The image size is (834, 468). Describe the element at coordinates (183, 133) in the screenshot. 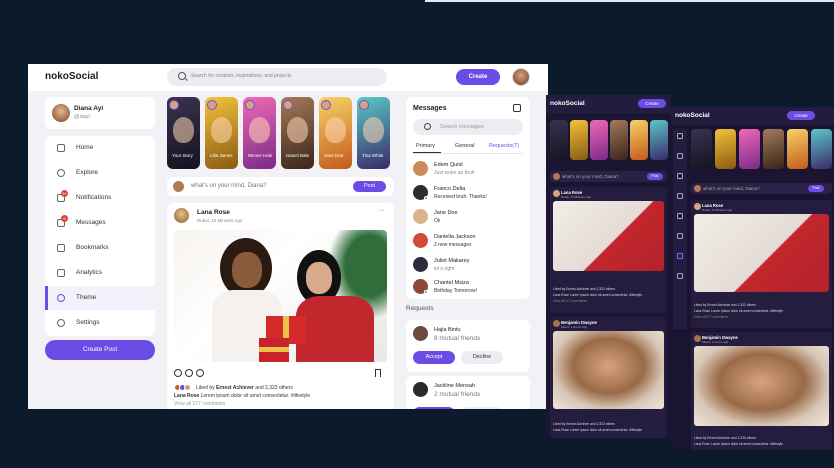

I see `story-card: Your Story` at that location.